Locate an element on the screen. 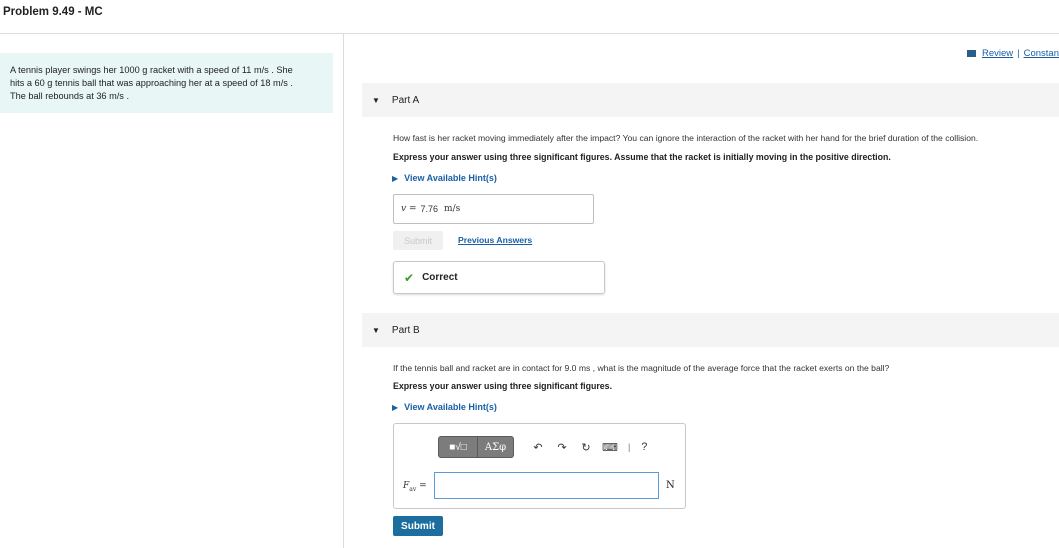 The height and width of the screenshot is (548, 1059). math-answer-editor: ■√□ ΑΣφ ↶ ↷ ↻ ⌨ | ? Fav = N is located at coordinates (539, 466).